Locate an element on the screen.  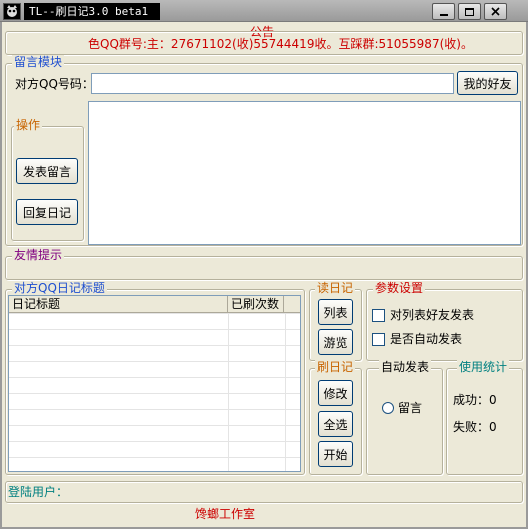
auto-post-option: 是否自动发表 is located at coordinates (417, 339).